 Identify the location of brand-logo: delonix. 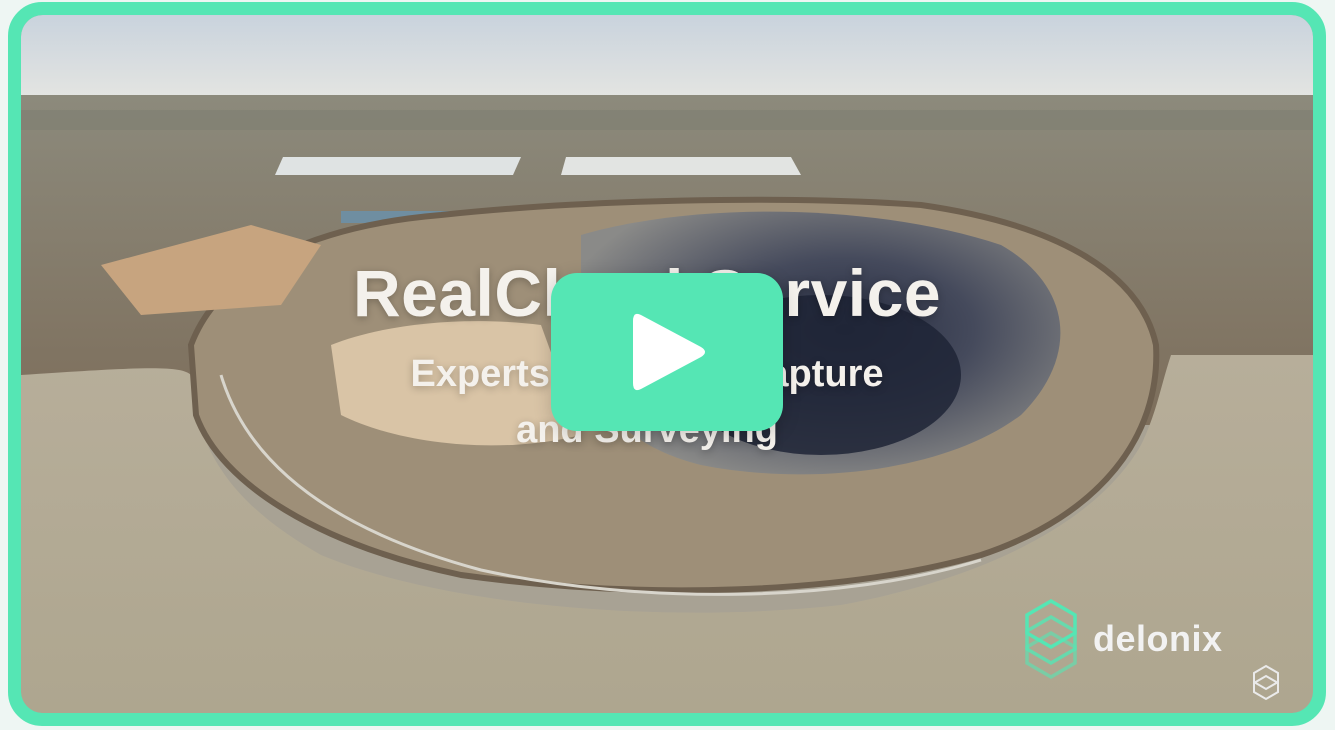
(1123, 639).